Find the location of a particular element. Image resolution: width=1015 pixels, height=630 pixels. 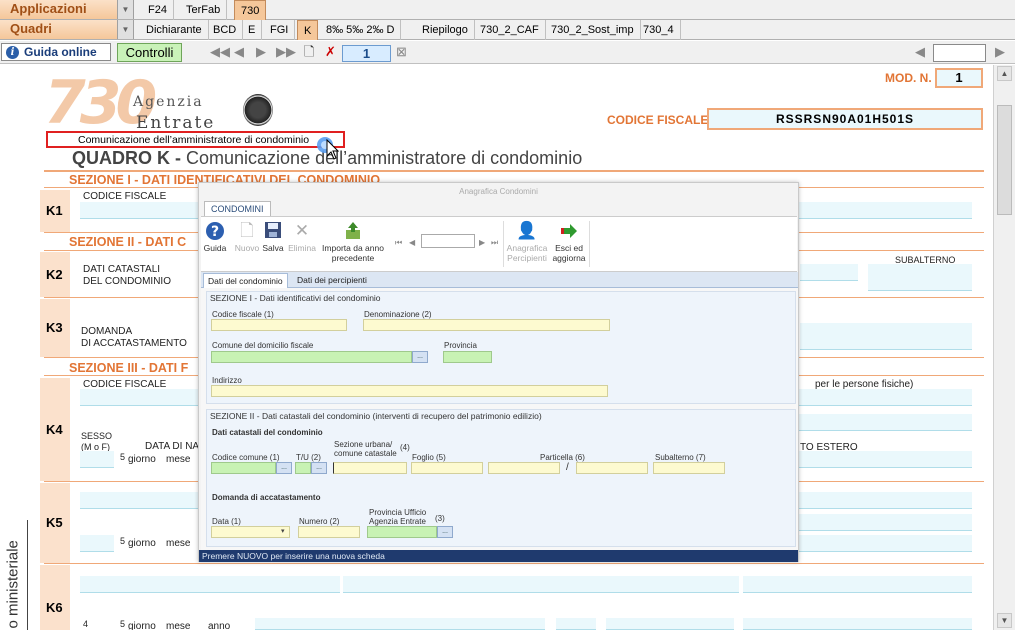

k6-anno-label: anno is located at coordinates (219, 625).